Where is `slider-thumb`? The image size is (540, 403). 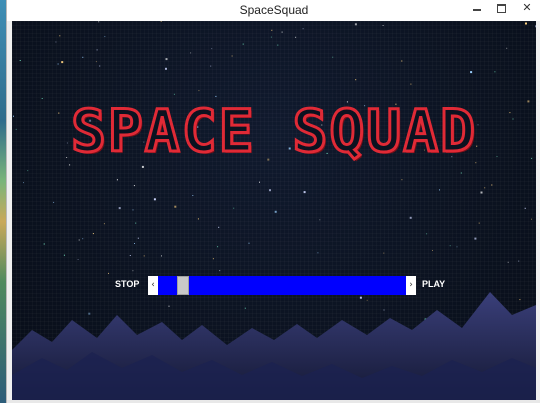
slider-thumb is located at coordinates (182, 285).